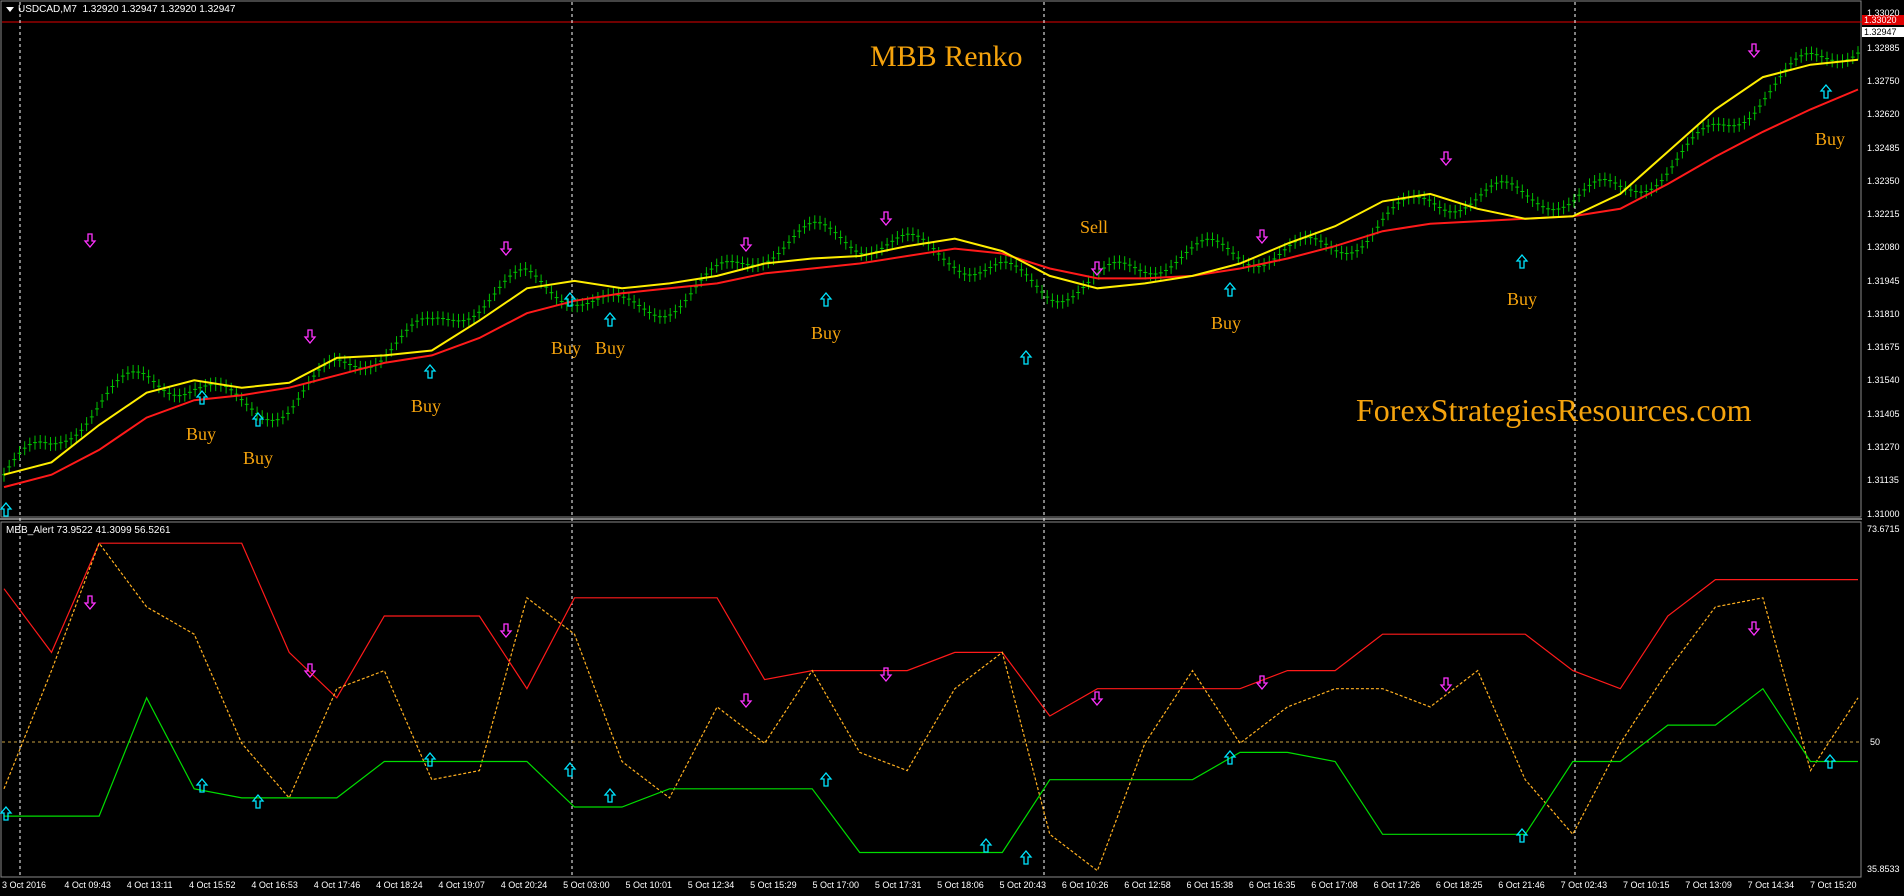  What do you see at coordinates (1883, 114) in the screenshot?
I see `price-axis-label: 1.32620` at bounding box center [1883, 114].